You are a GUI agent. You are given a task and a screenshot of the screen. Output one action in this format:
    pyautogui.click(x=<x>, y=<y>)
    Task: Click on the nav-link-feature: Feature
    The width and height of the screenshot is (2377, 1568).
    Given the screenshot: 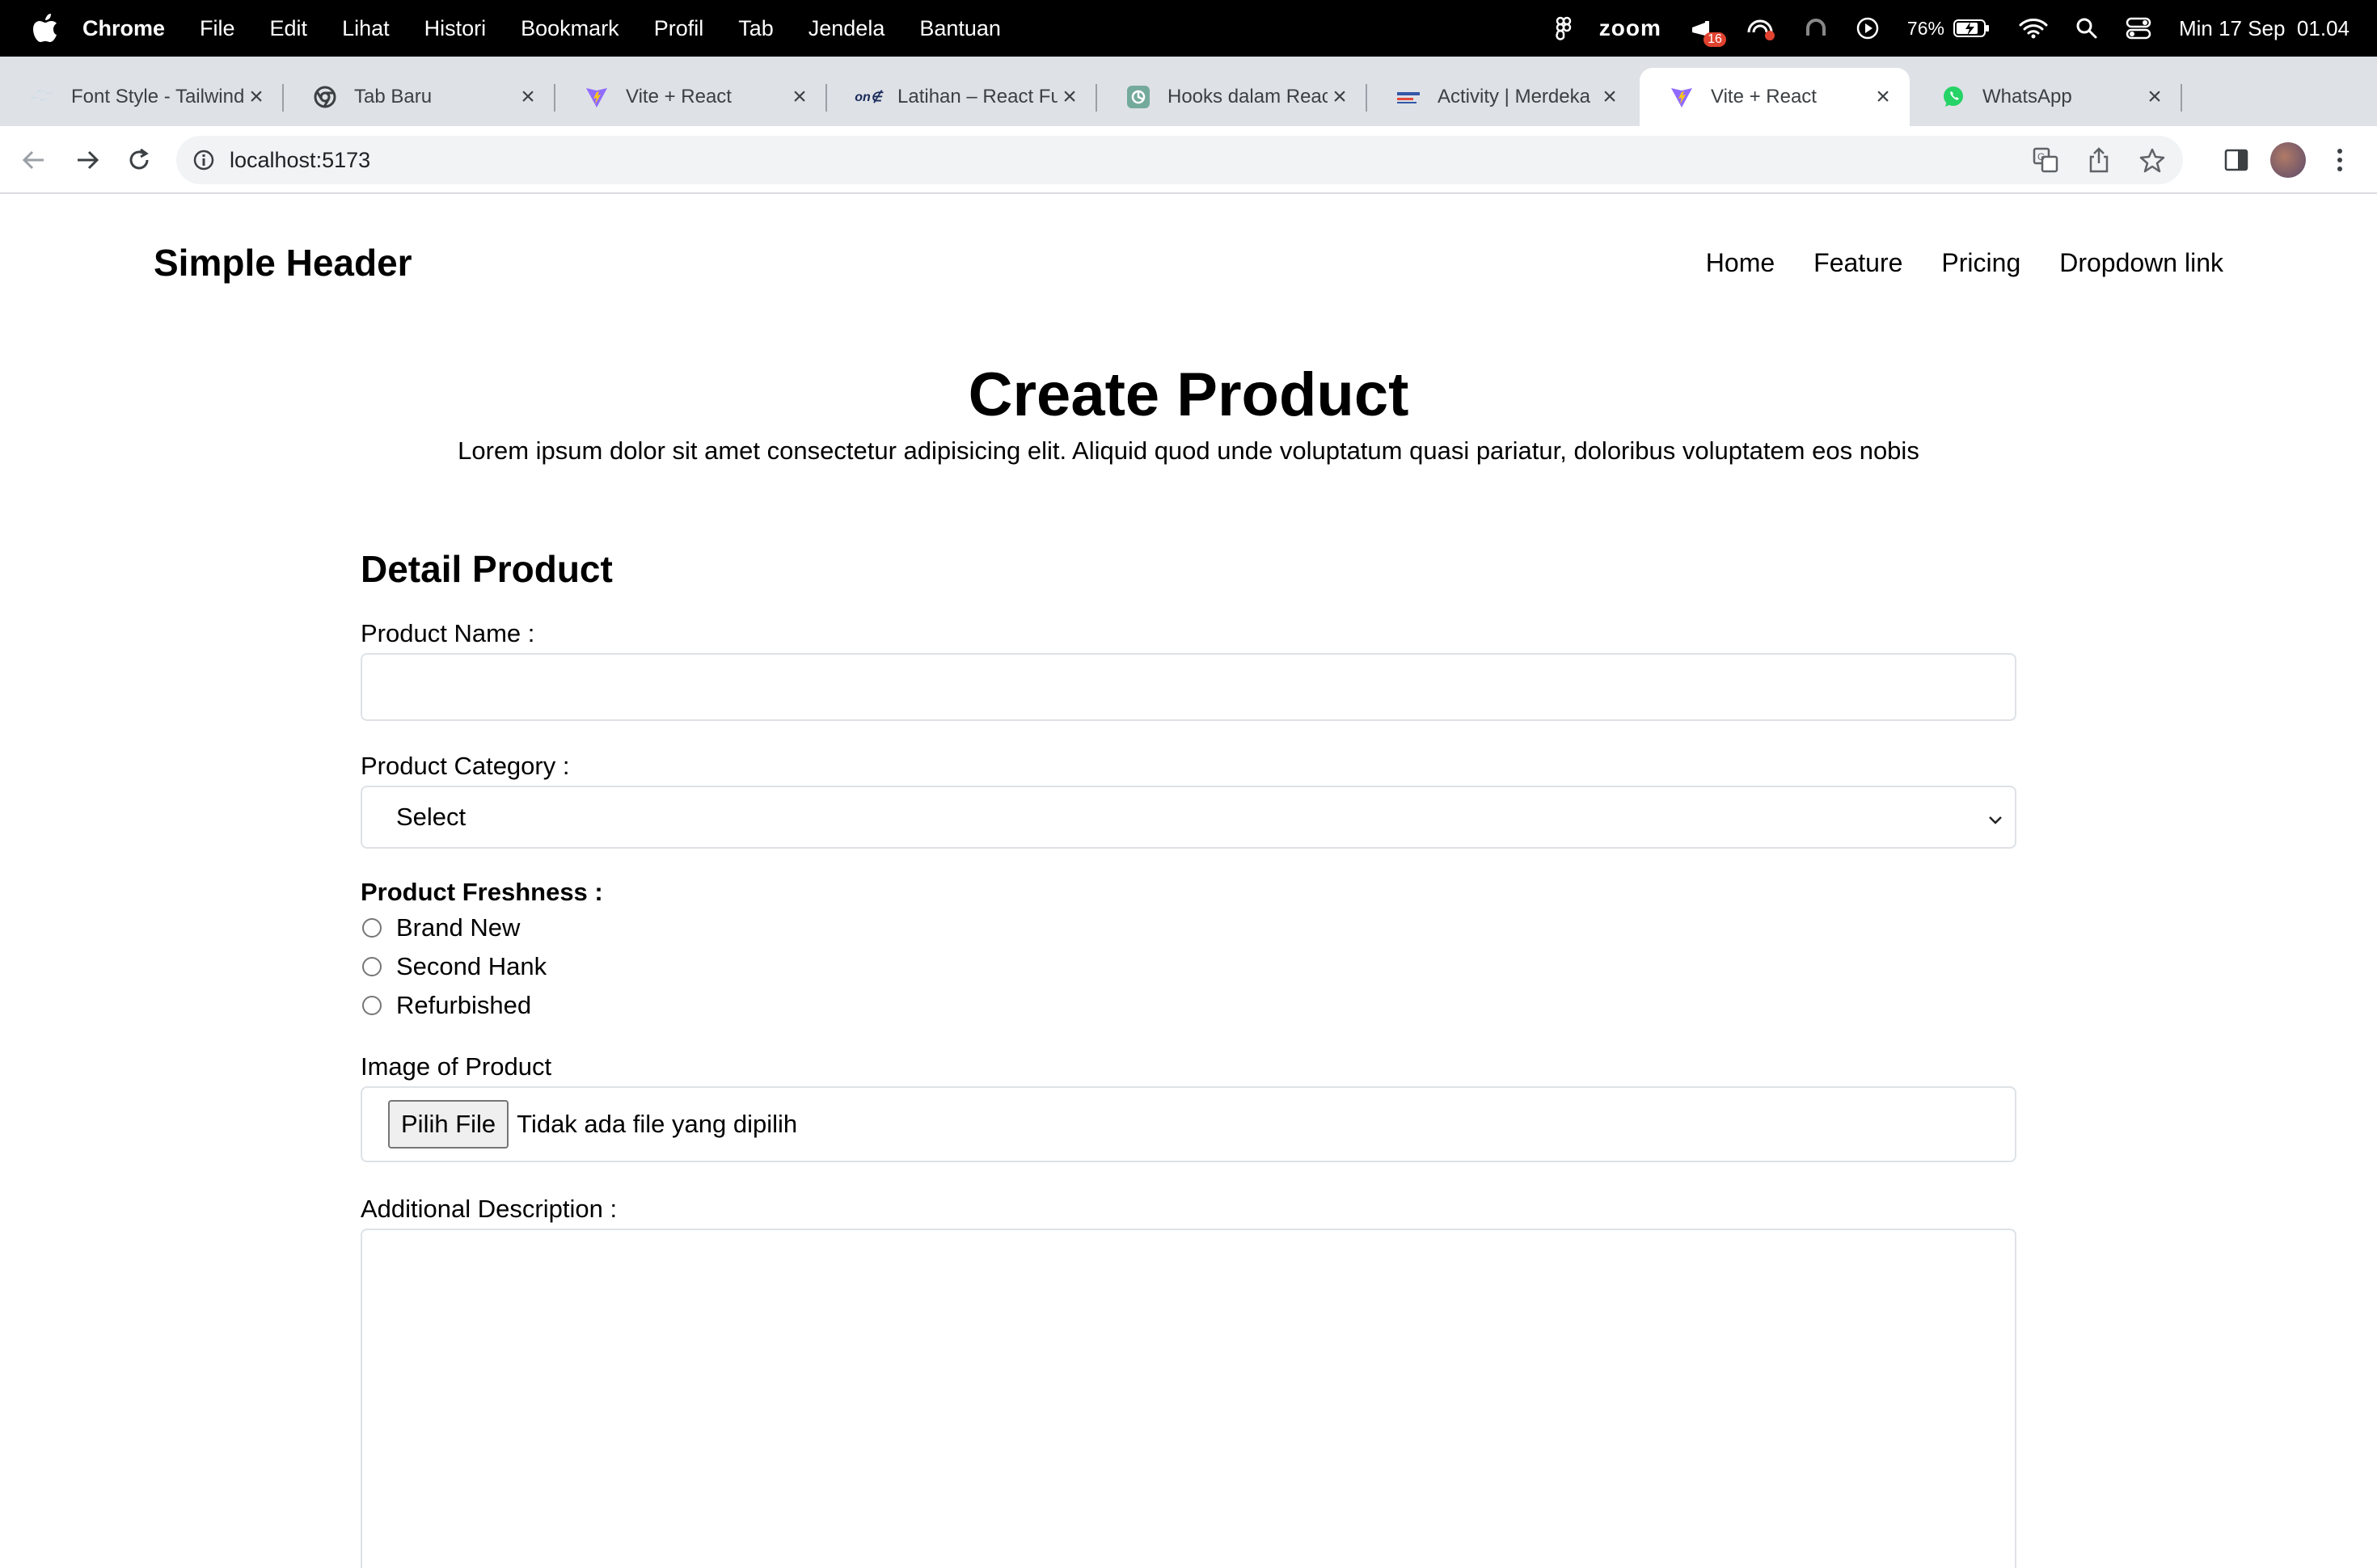 What is the action you would take?
    pyautogui.click(x=1857, y=263)
    